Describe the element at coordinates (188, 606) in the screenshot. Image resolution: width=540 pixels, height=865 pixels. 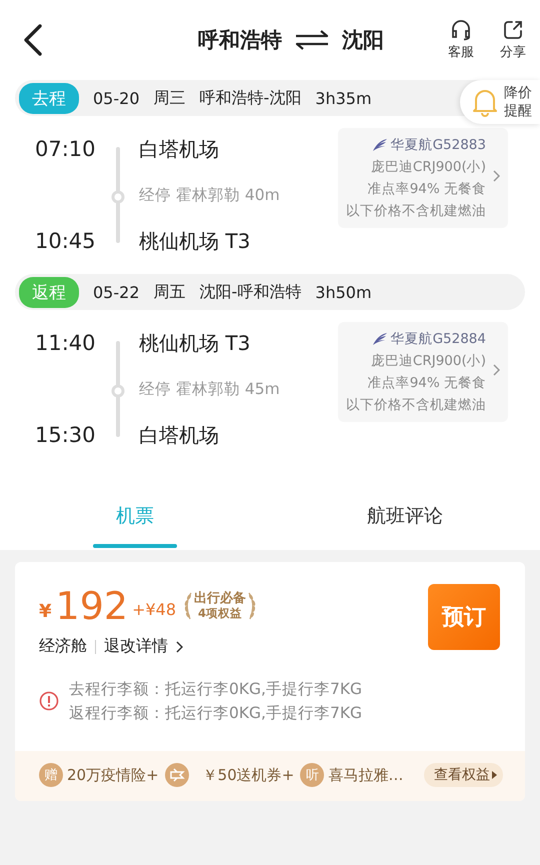
I see `laurel-icon` at that location.